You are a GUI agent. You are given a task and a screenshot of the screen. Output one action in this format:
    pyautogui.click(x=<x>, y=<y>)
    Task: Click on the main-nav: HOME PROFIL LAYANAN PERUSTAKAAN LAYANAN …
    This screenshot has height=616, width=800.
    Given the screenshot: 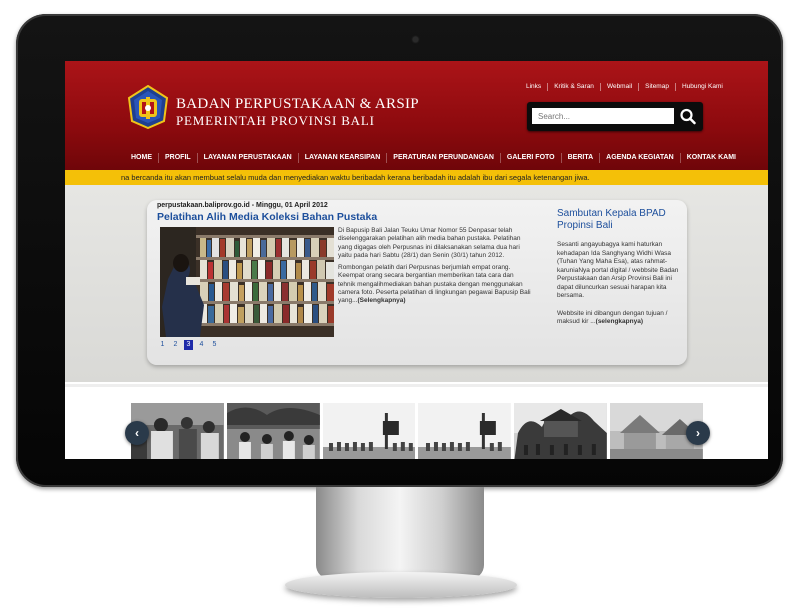 What is the action you would take?
    pyautogui.click(x=434, y=158)
    